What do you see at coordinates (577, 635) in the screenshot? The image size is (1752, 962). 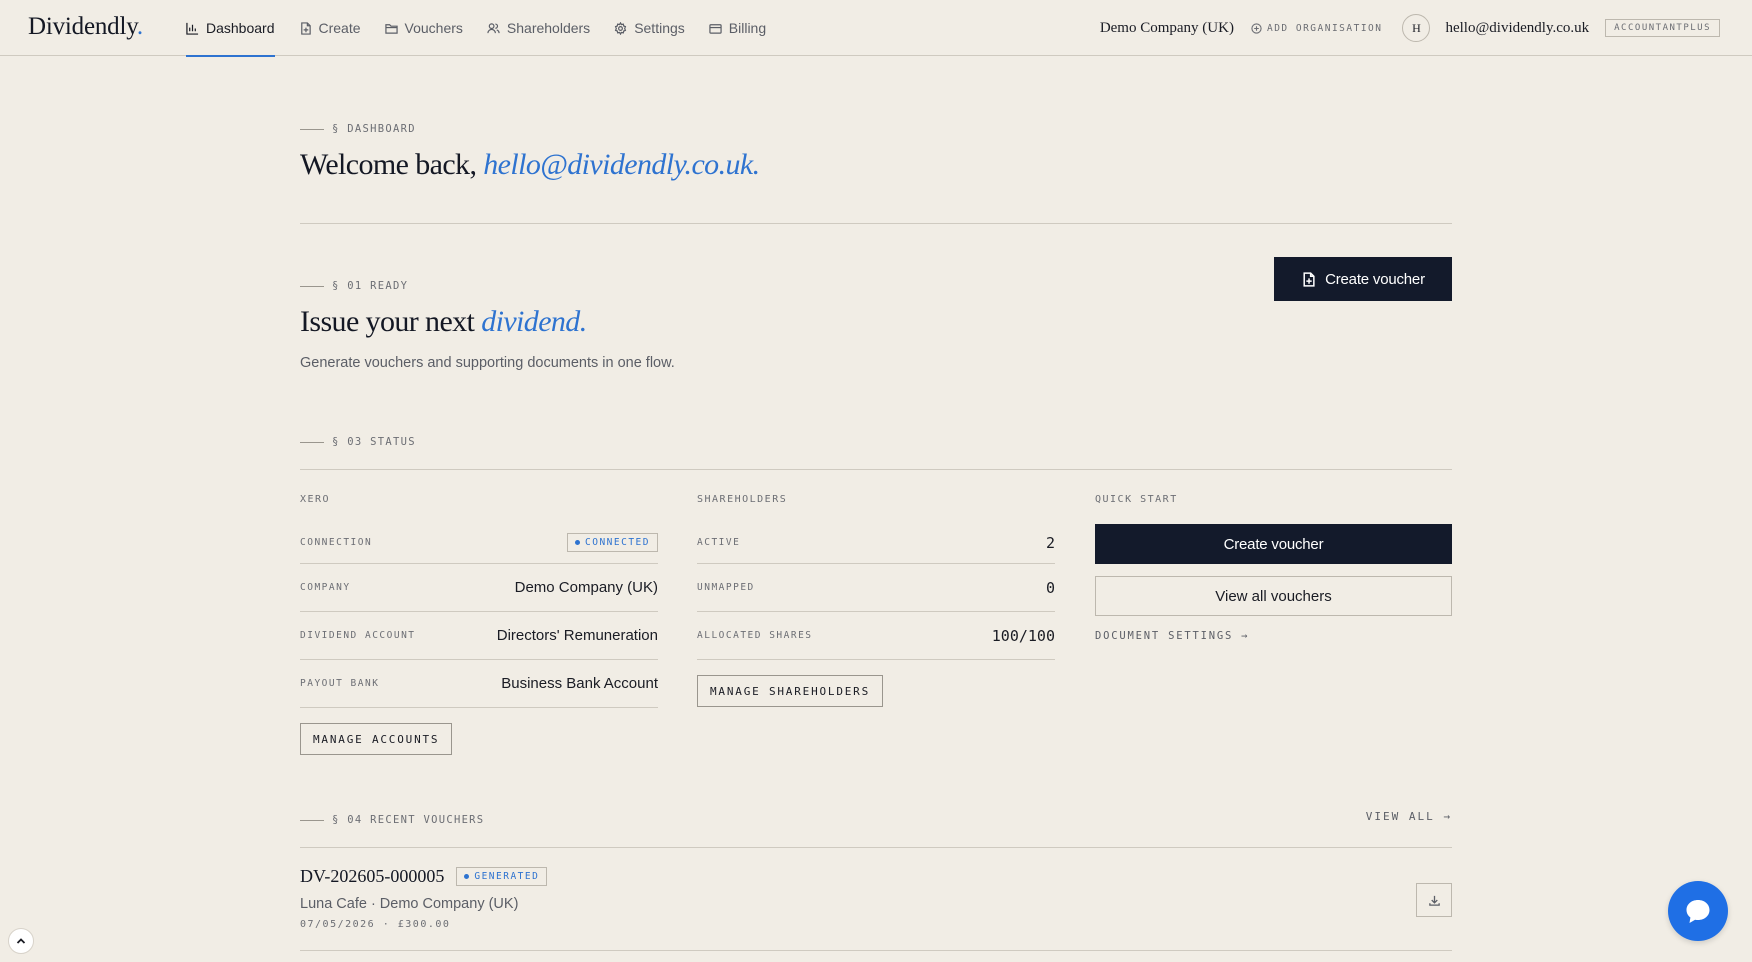 I see `row-value: Directors' Remuneration` at bounding box center [577, 635].